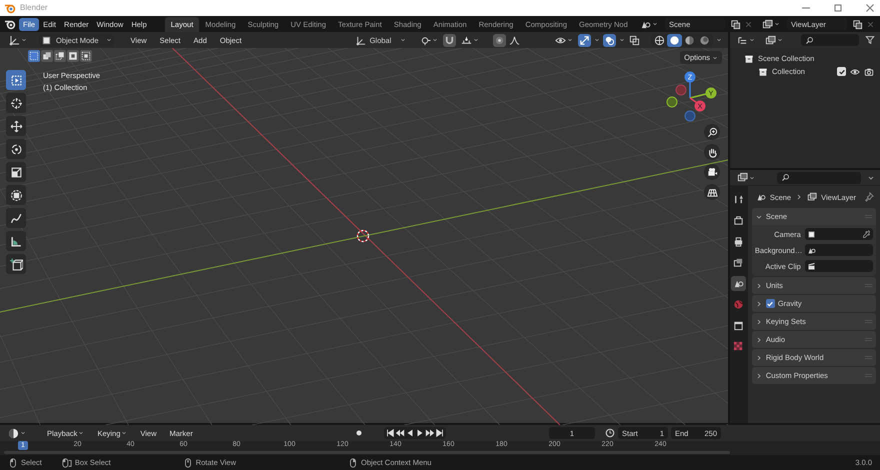  I want to click on select-set-icon, so click(34, 56).